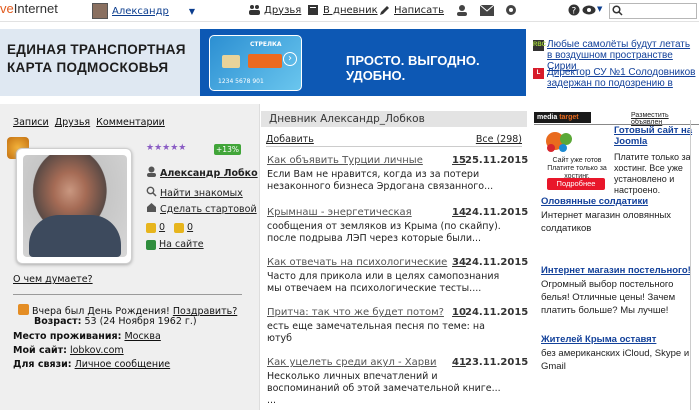  What do you see at coordinates (339, 212) in the screenshot?
I see `post-title: Крымнаш - энергетическая` at bounding box center [339, 212].